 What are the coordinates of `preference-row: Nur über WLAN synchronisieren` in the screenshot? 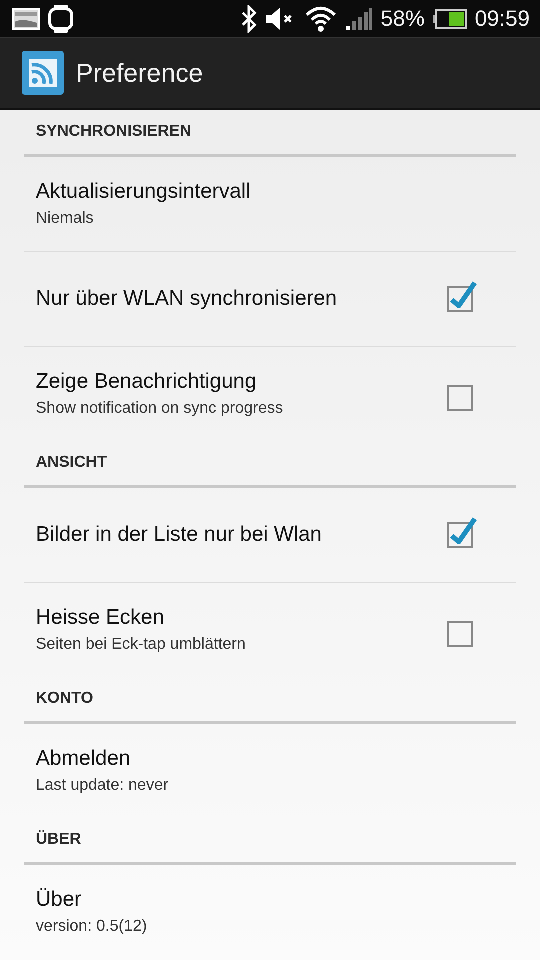 It's located at (270, 298).